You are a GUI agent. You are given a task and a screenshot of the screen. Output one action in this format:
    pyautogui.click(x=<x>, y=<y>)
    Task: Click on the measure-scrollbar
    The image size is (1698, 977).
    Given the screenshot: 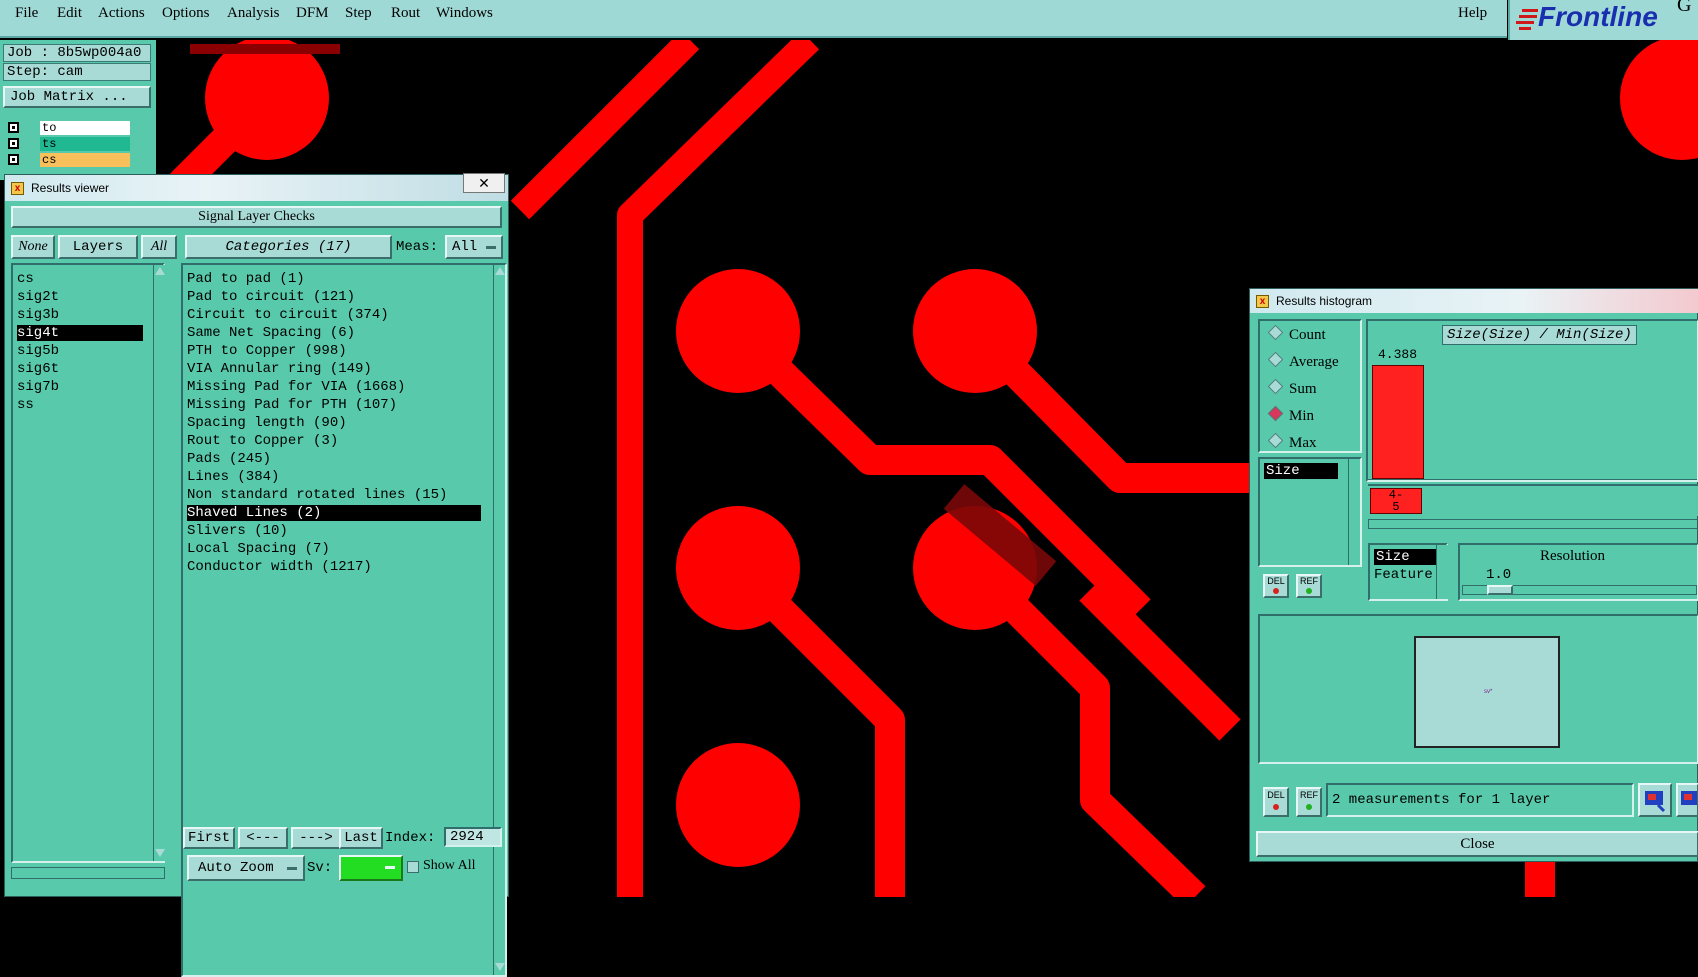 What is the action you would take?
    pyautogui.click(x=1354, y=512)
    